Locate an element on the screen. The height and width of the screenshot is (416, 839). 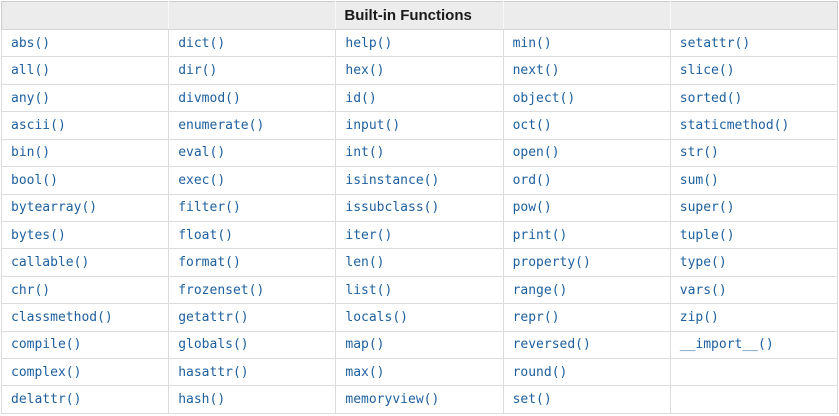
function-link: chr() is located at coordinates (30, 290).